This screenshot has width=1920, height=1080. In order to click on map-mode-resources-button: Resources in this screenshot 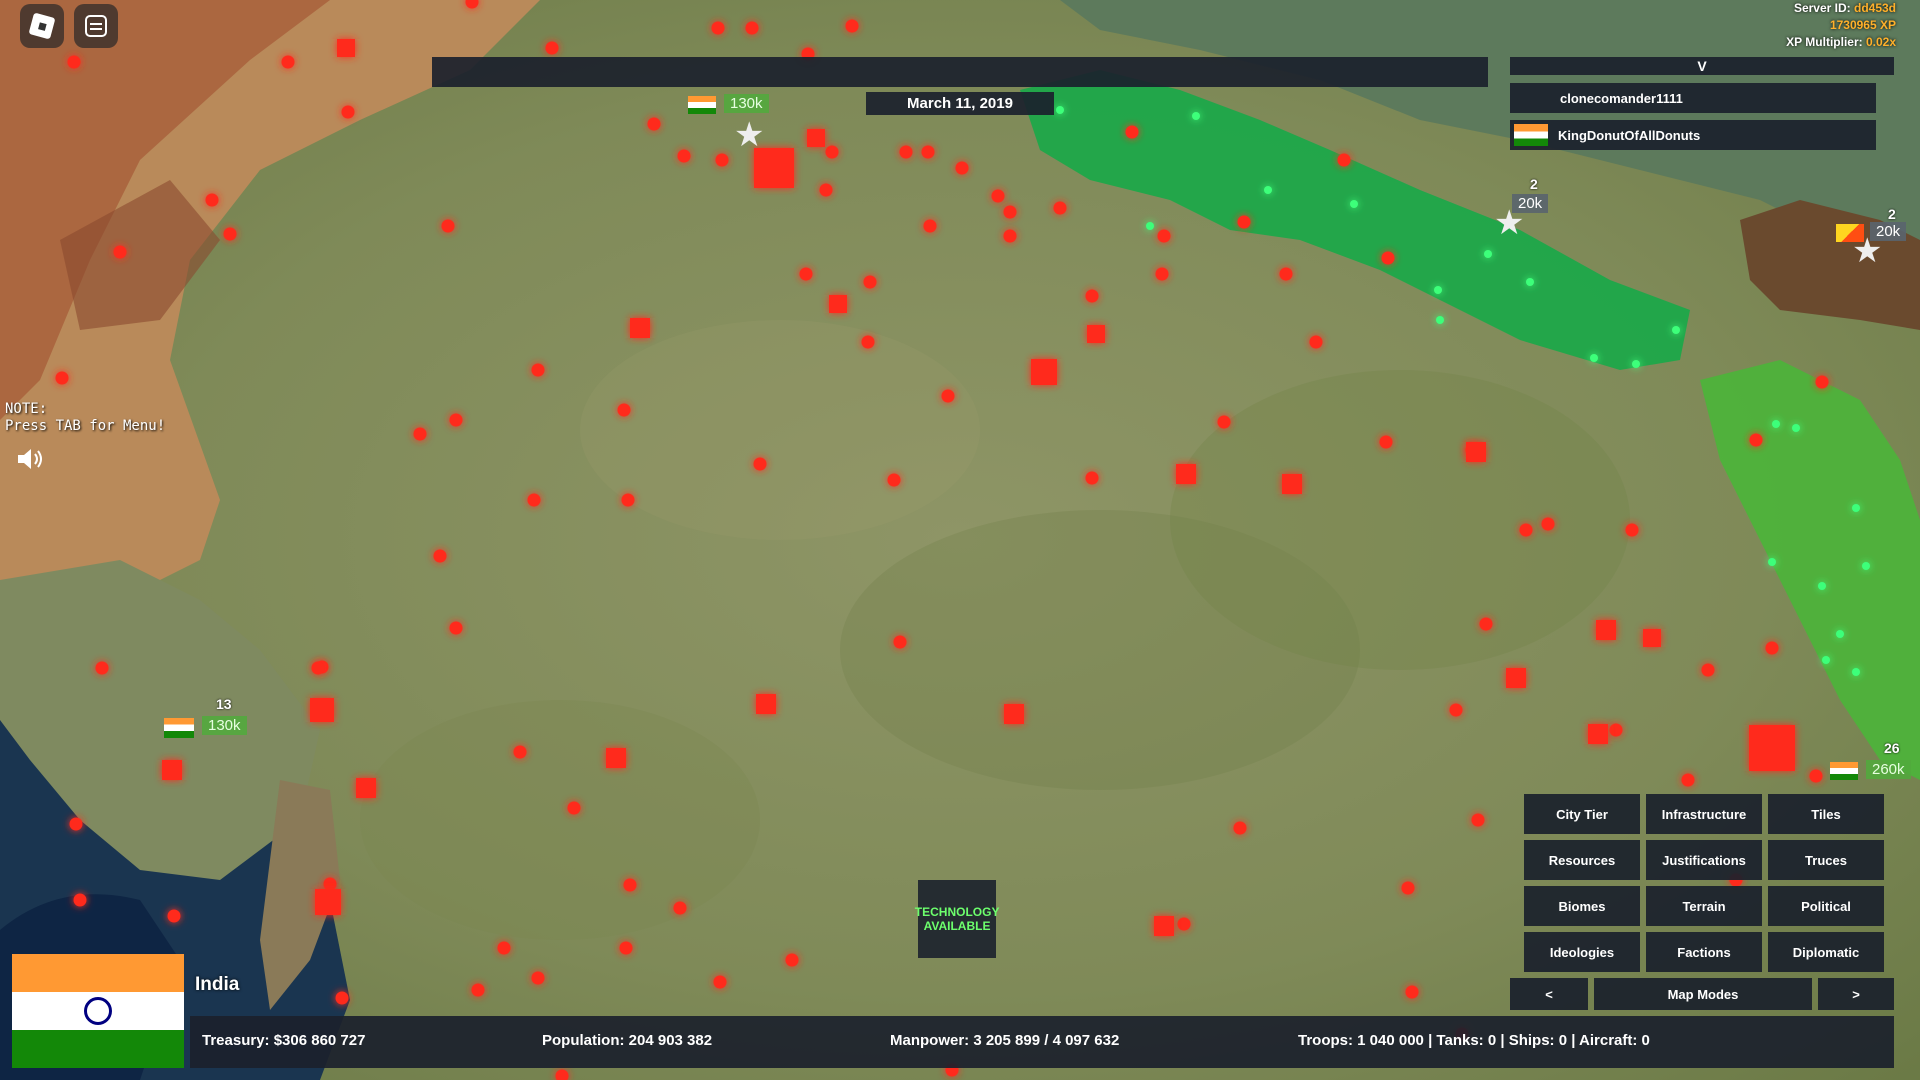, I will do `click(1582, 860)`.